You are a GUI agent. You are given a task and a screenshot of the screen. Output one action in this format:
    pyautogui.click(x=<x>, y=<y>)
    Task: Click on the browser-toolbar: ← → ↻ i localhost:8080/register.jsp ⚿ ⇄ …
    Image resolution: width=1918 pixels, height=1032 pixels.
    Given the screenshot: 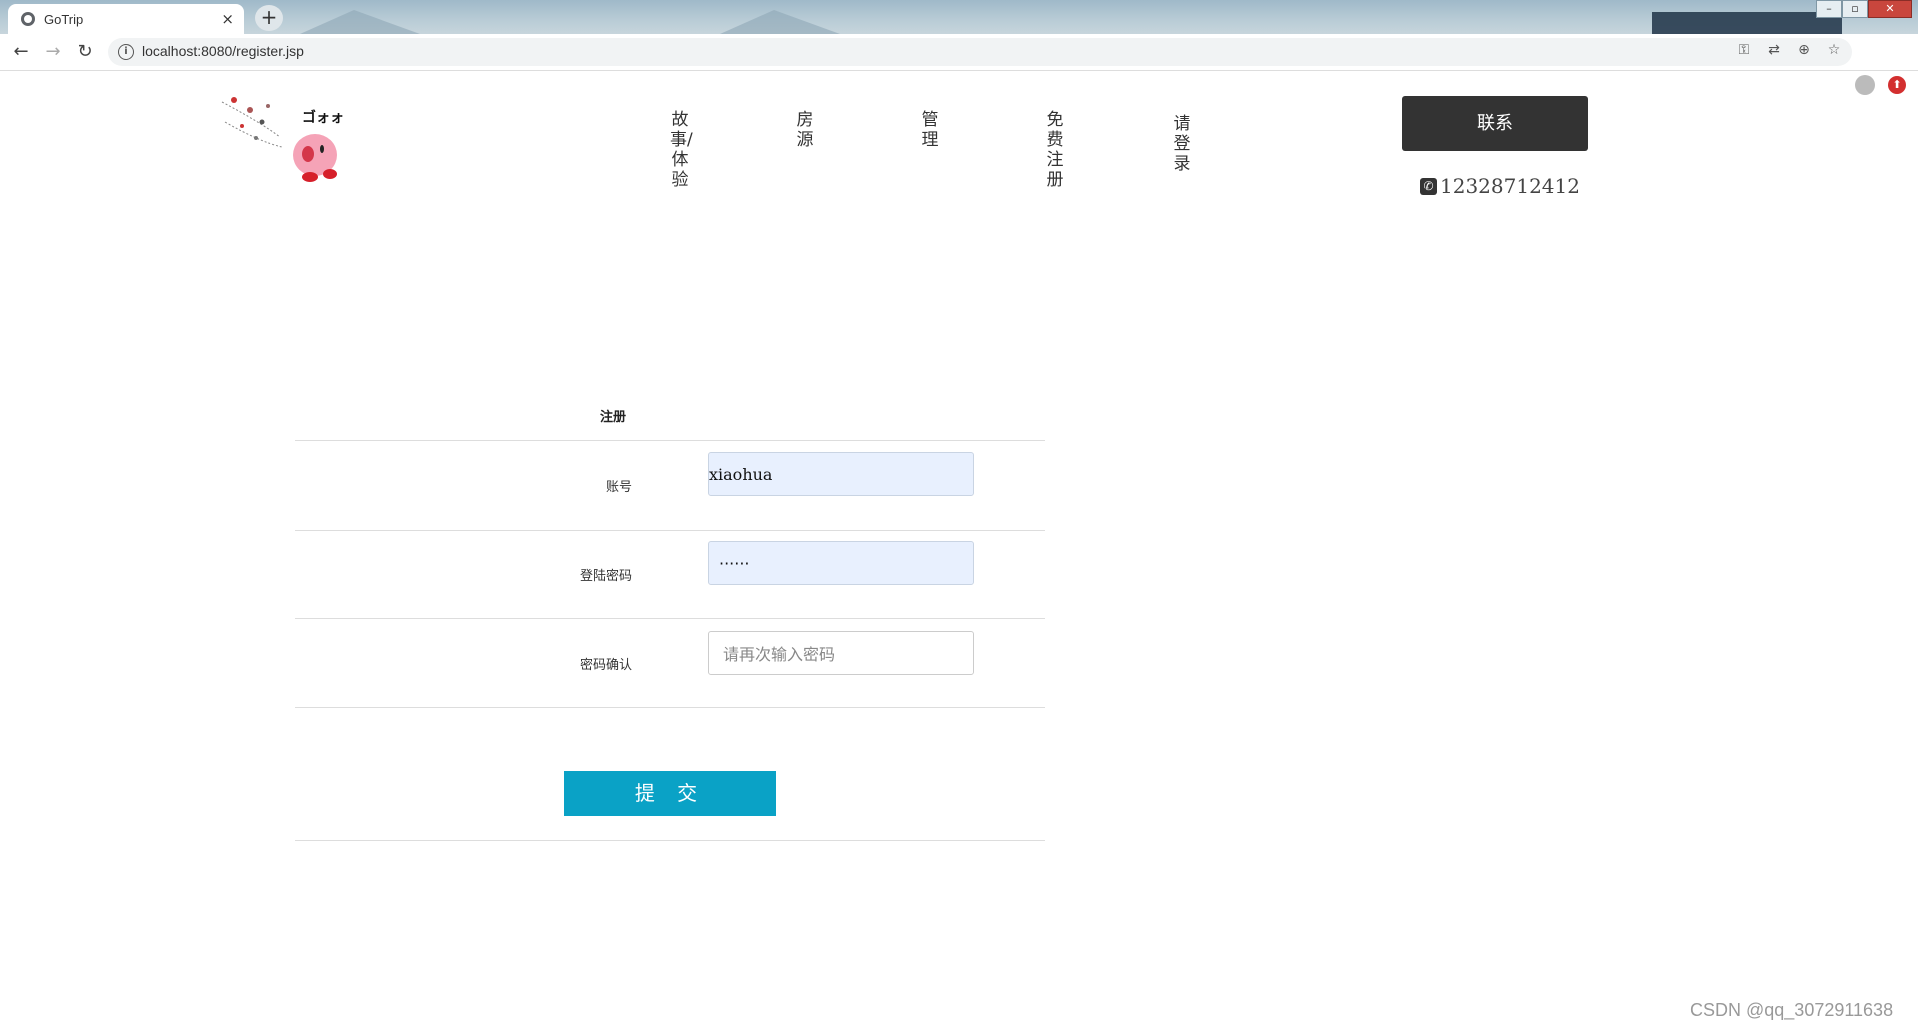 What is the action you would take?
    pyautogui.click(x=959, y=64)
    